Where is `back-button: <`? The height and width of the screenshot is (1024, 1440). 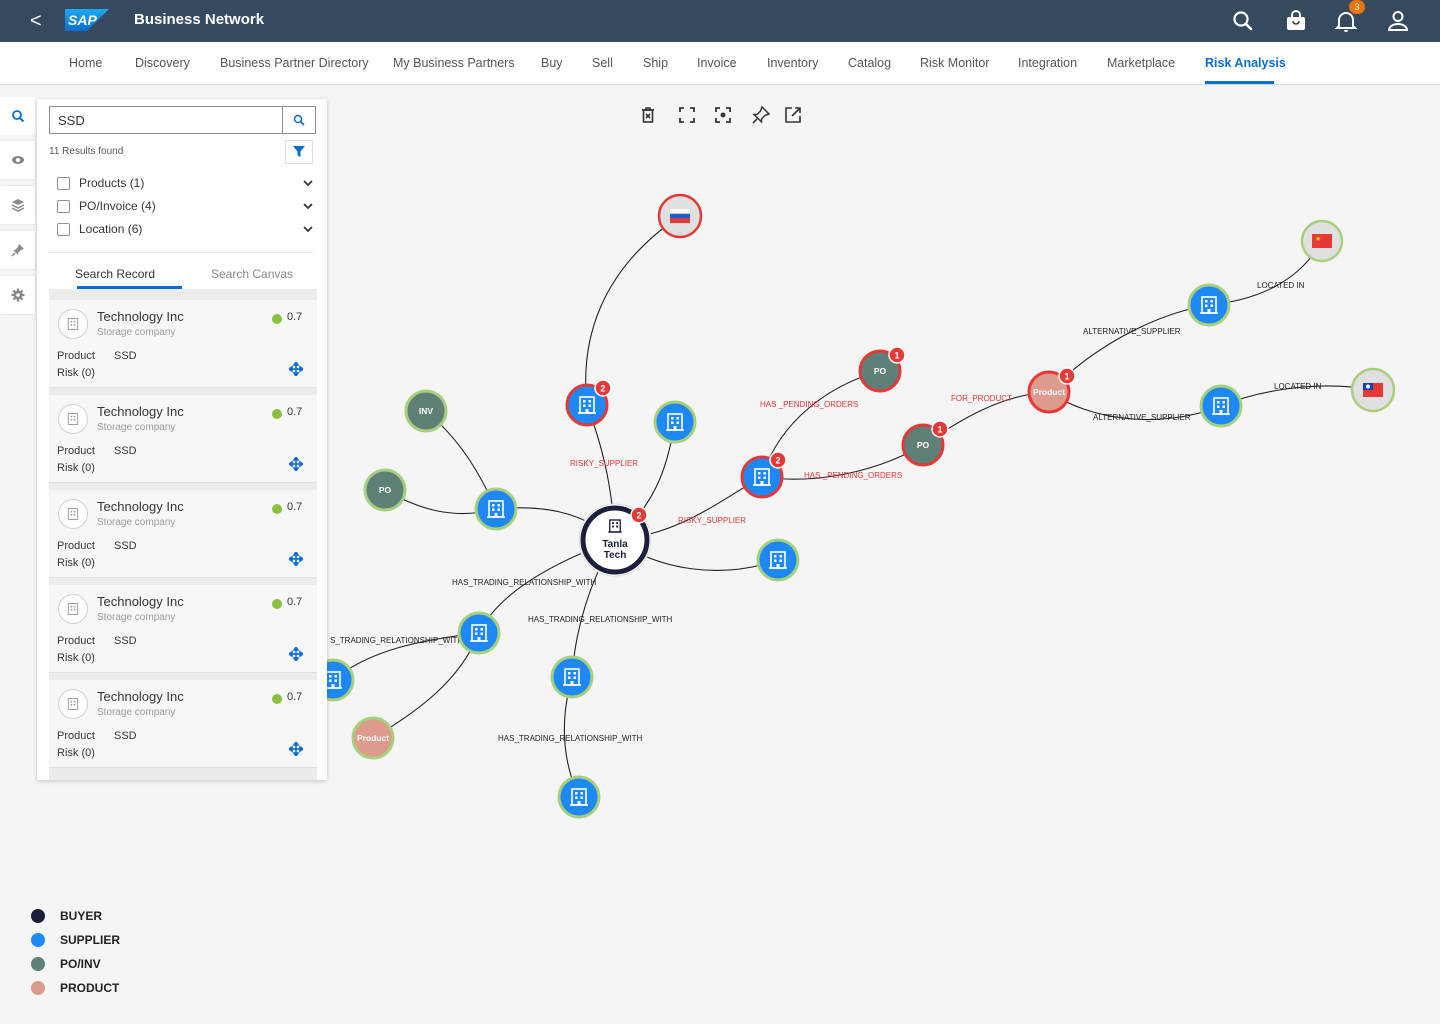
back-button: < is located at coordinates (39, 21).